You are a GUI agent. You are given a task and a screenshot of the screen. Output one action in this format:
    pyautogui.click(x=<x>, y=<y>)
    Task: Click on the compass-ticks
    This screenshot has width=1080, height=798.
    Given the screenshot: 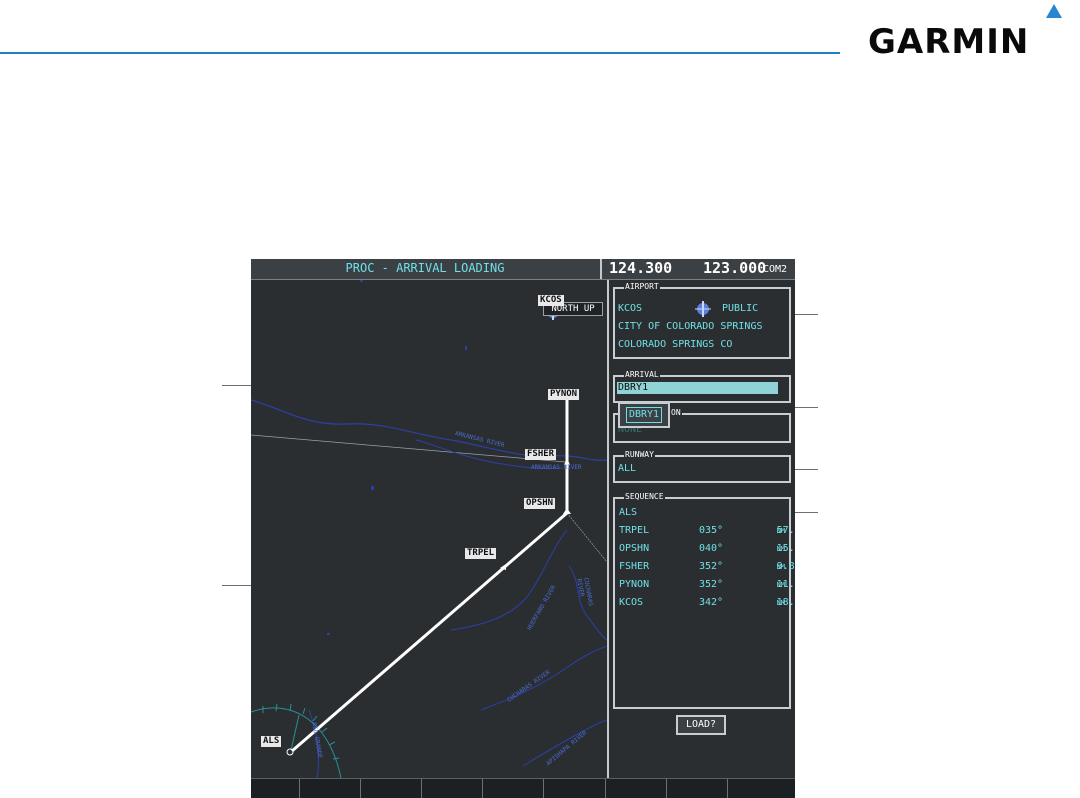 What is the action you would take?
    pyautogui.click(x=301, y=731)
    